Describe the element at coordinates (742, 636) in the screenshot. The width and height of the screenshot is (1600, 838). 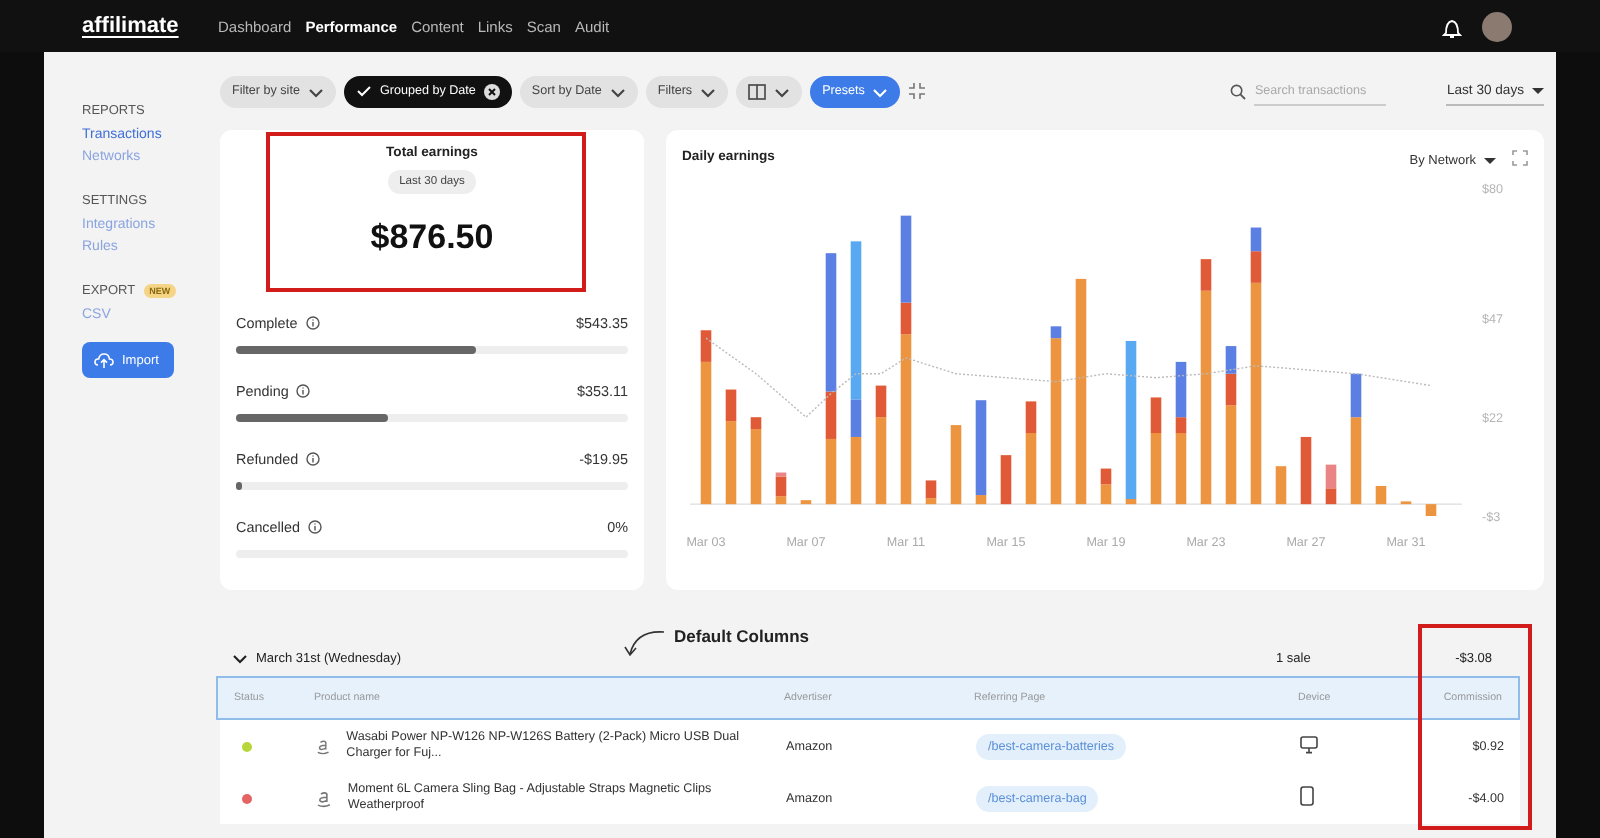
I see `annotation-text: Default Columns` at that location.